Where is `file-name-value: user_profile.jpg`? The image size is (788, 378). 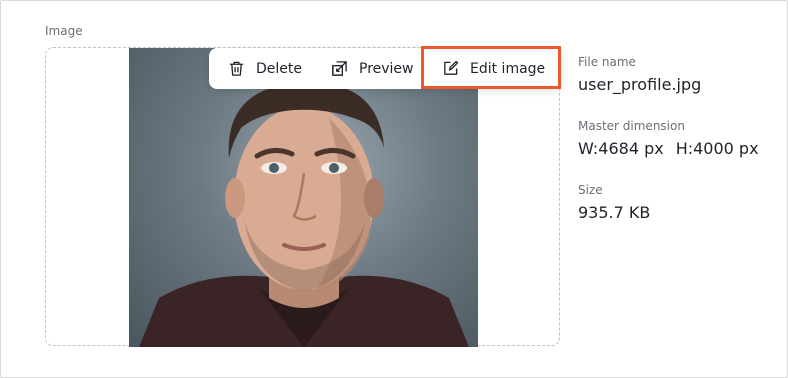
file-name-value: user_profile.jpg is located at coordinates (640, 84).